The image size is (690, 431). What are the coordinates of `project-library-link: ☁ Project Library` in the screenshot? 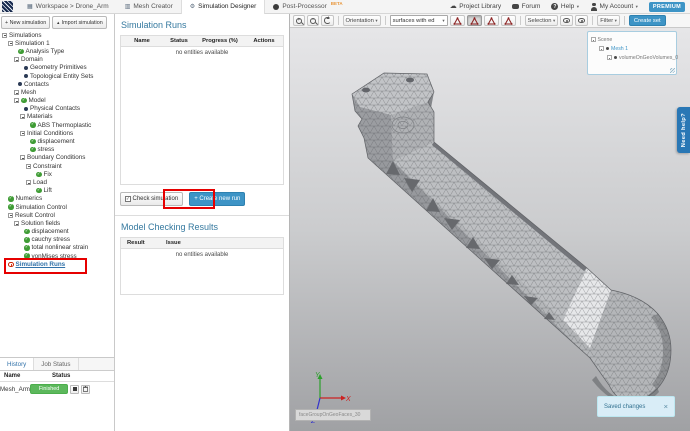 It's located at (475, 6).